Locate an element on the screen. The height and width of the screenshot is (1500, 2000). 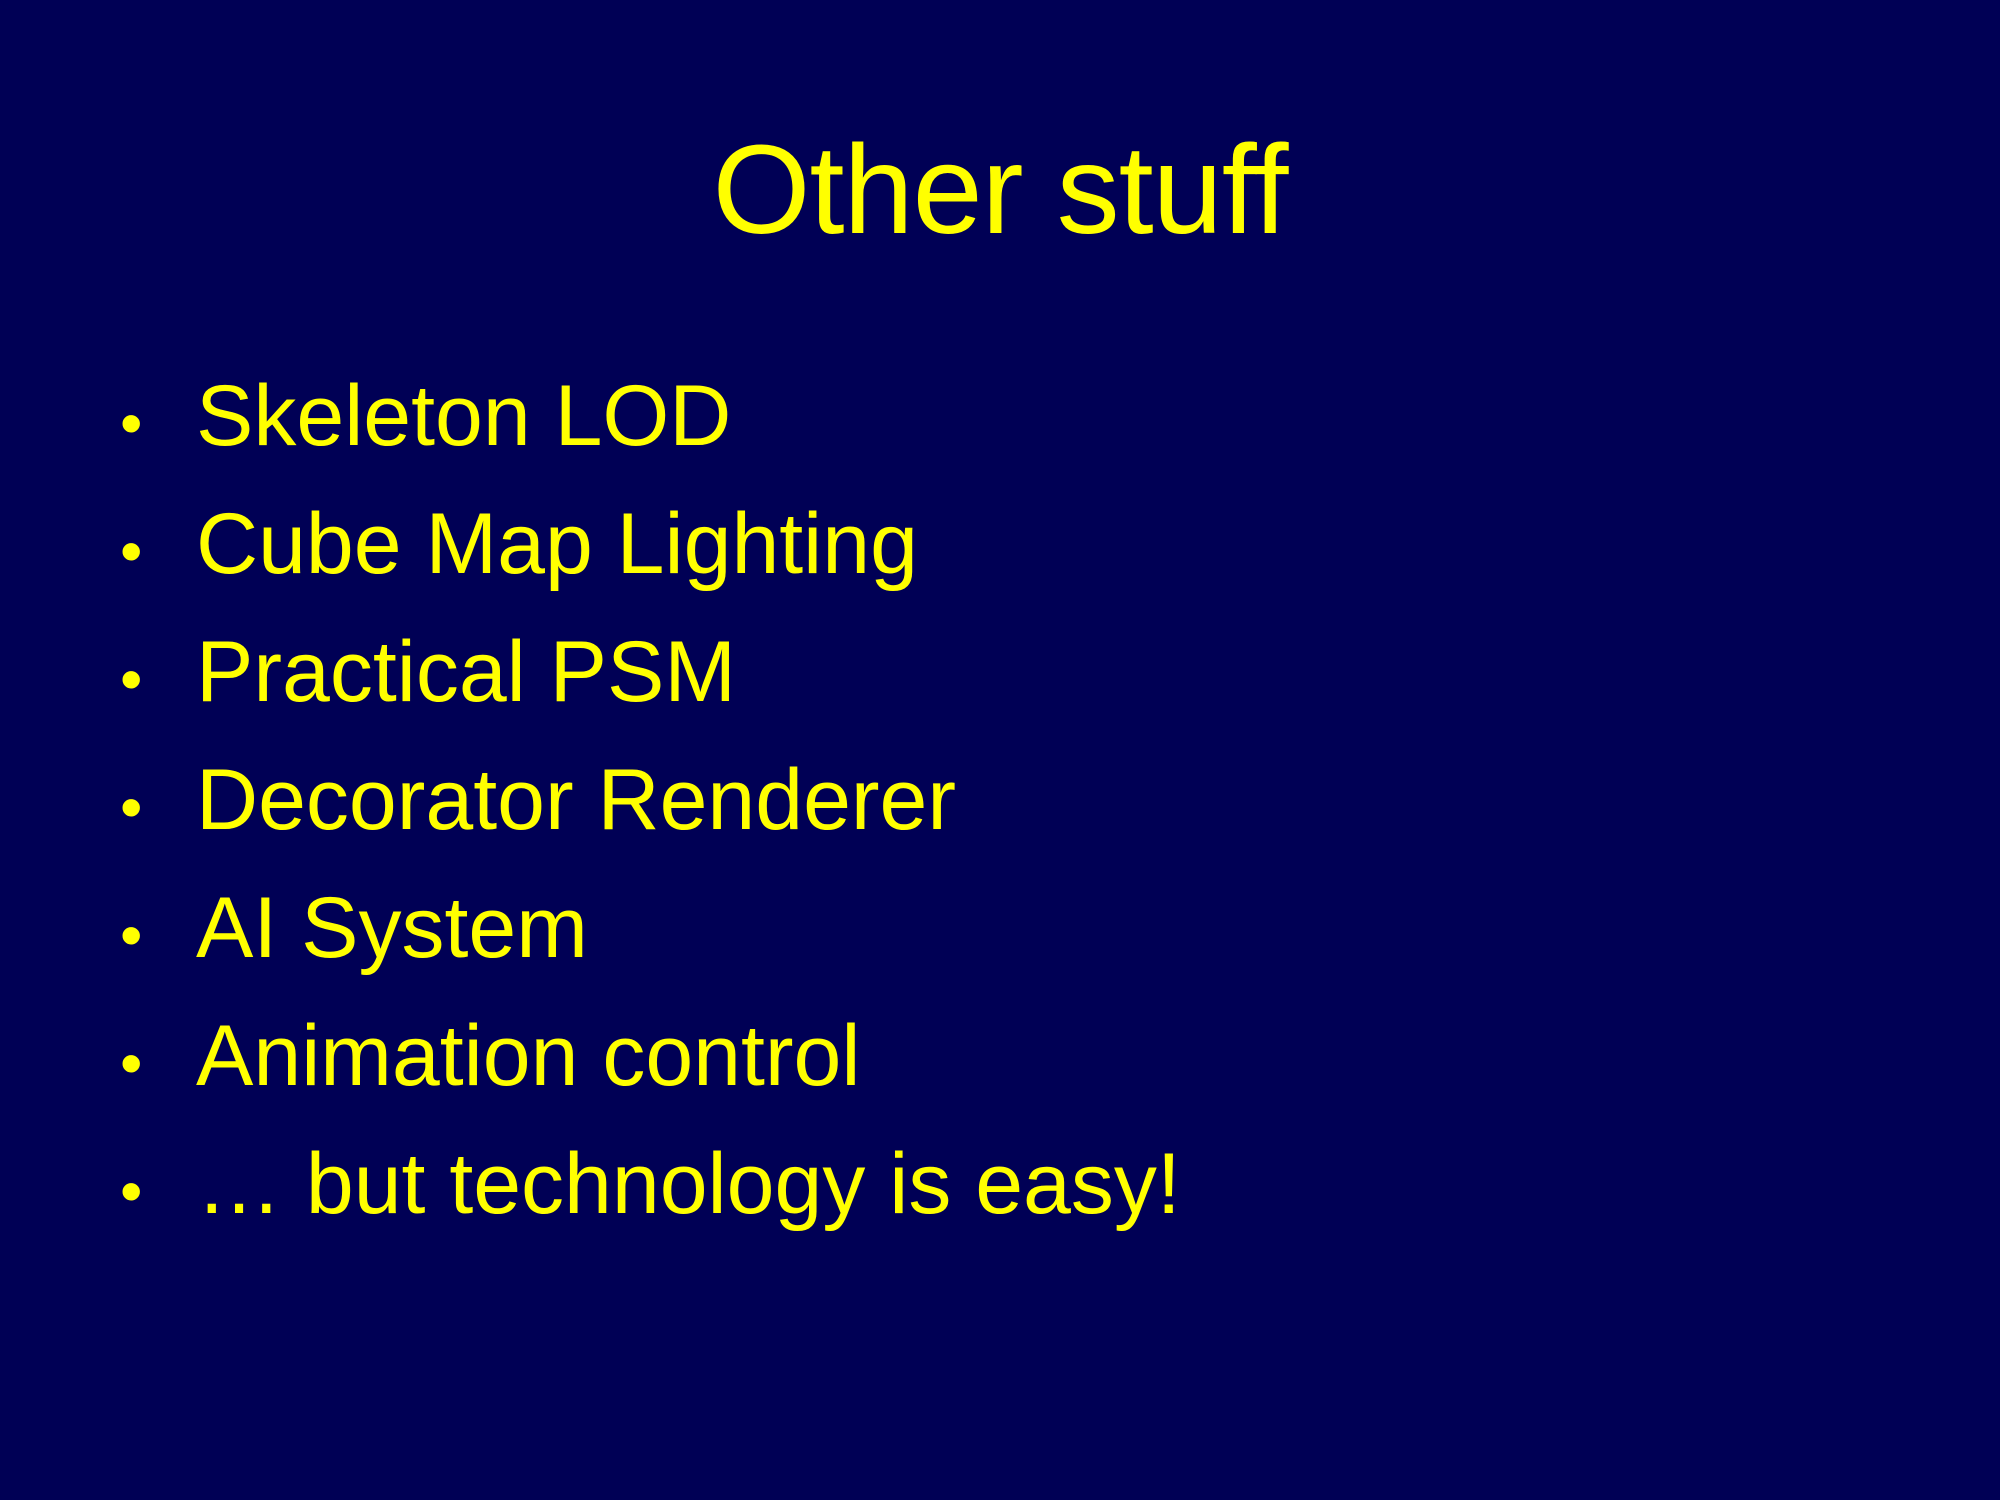
bullet-item: • Skeleton LOD is located at coordinates (650, 416).